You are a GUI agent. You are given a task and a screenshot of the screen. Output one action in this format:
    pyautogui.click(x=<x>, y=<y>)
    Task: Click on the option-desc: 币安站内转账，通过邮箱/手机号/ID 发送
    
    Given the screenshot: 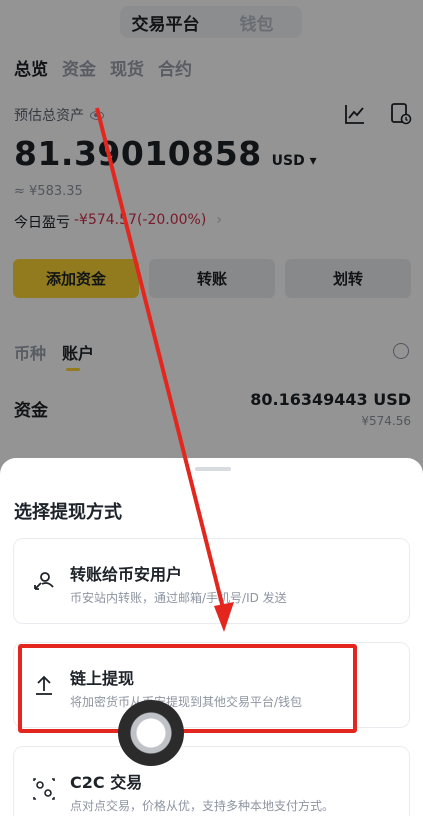 What is the action you would take?
    pyautogui.click(x=178, y=598)
    